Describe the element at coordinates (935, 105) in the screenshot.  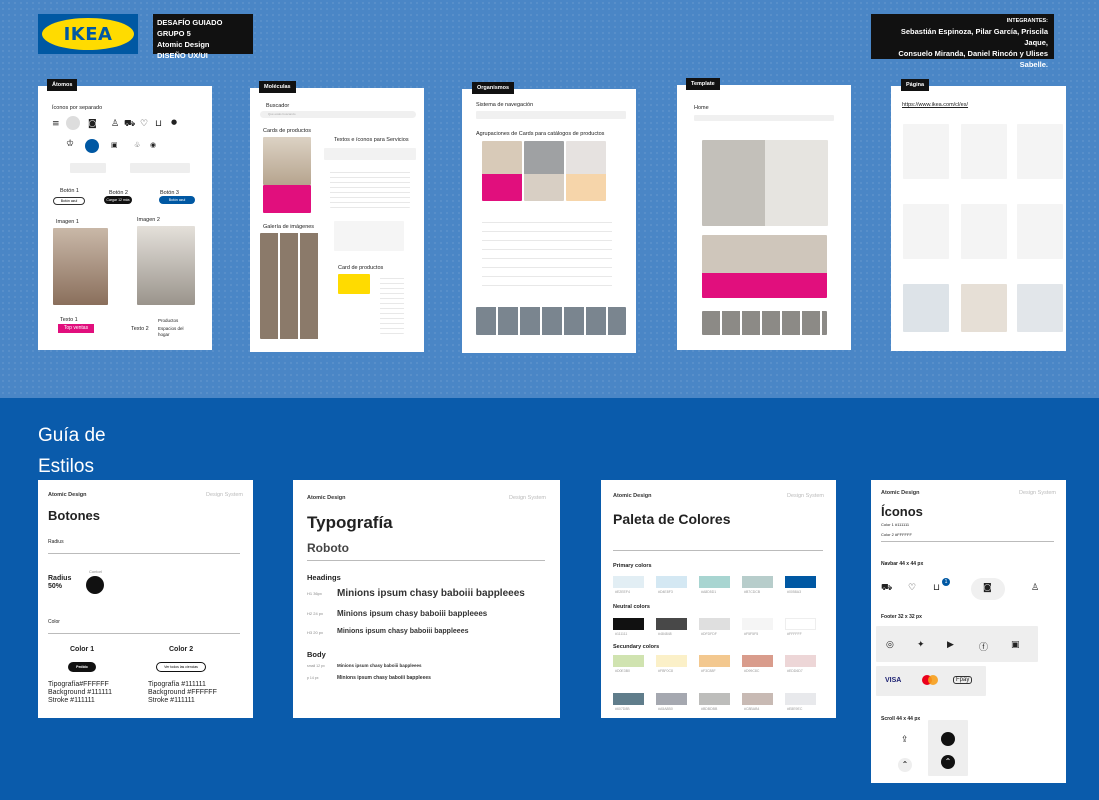
I see `page-url-link: https://www.ikea.com/cl/es/` at that location.